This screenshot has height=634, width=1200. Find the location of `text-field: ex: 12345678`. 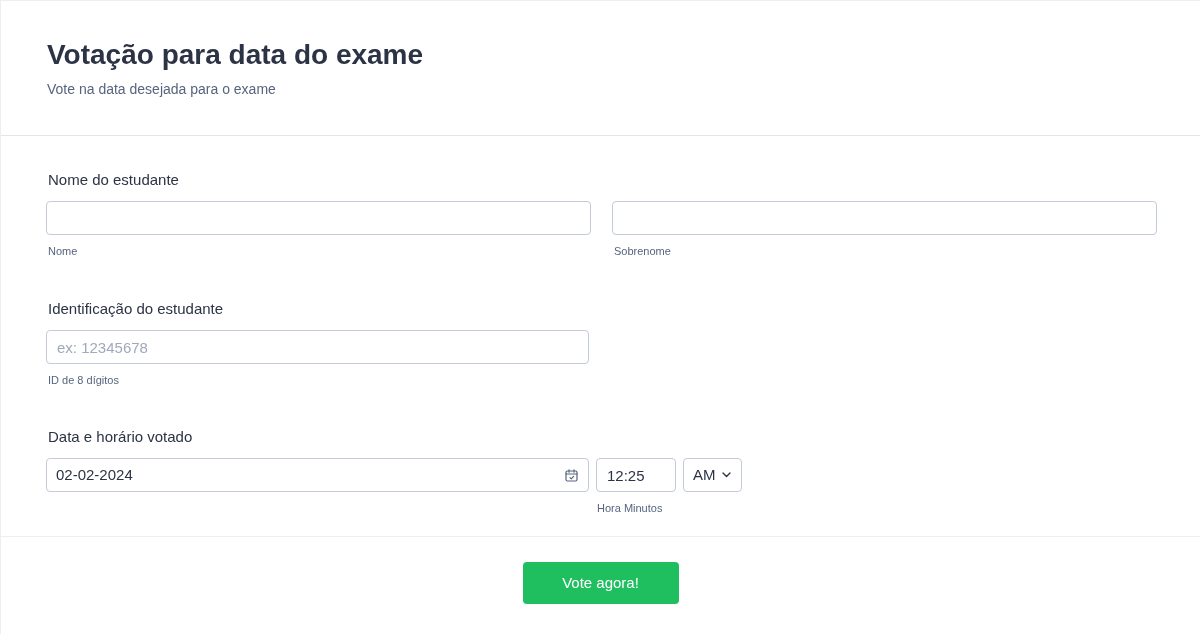

text-field: ex: 12345678 is located at coordinates (317, 347).